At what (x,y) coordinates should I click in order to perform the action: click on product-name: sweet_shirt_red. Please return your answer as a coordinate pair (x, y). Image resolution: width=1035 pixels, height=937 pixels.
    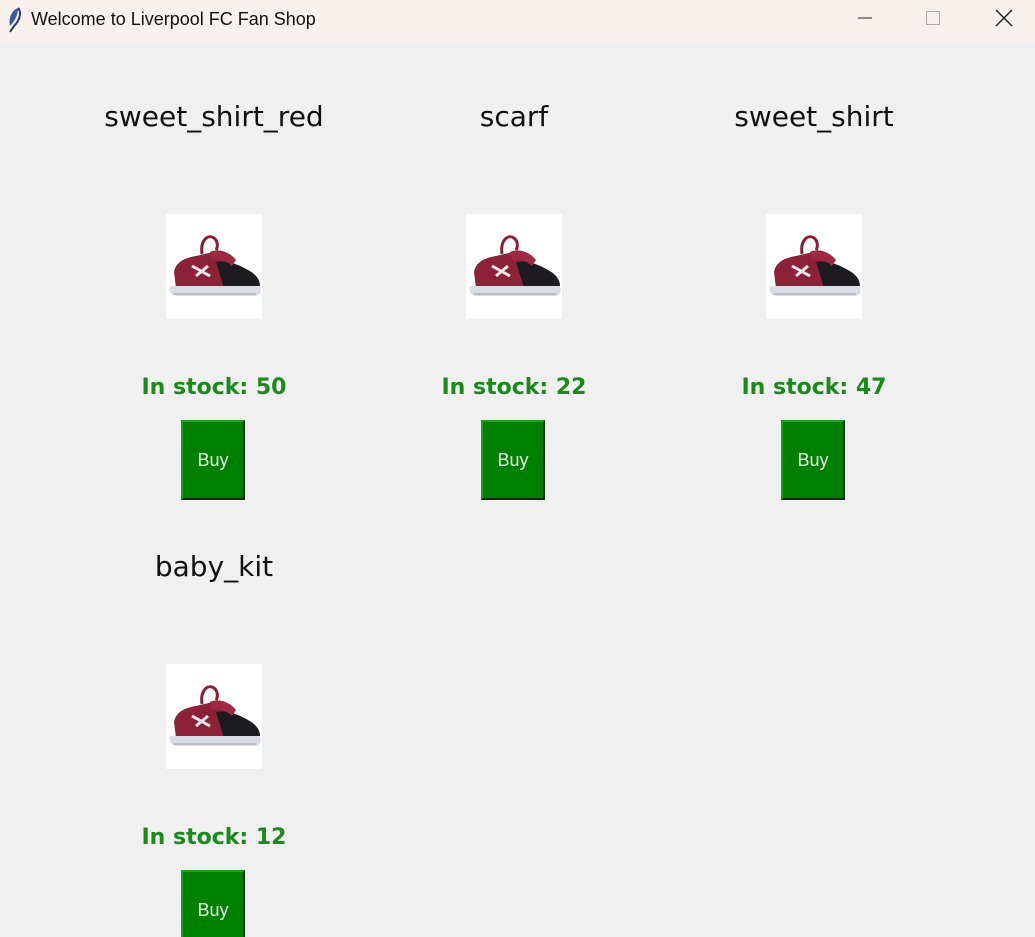
    Looking at the image, I should click on (214, 116).